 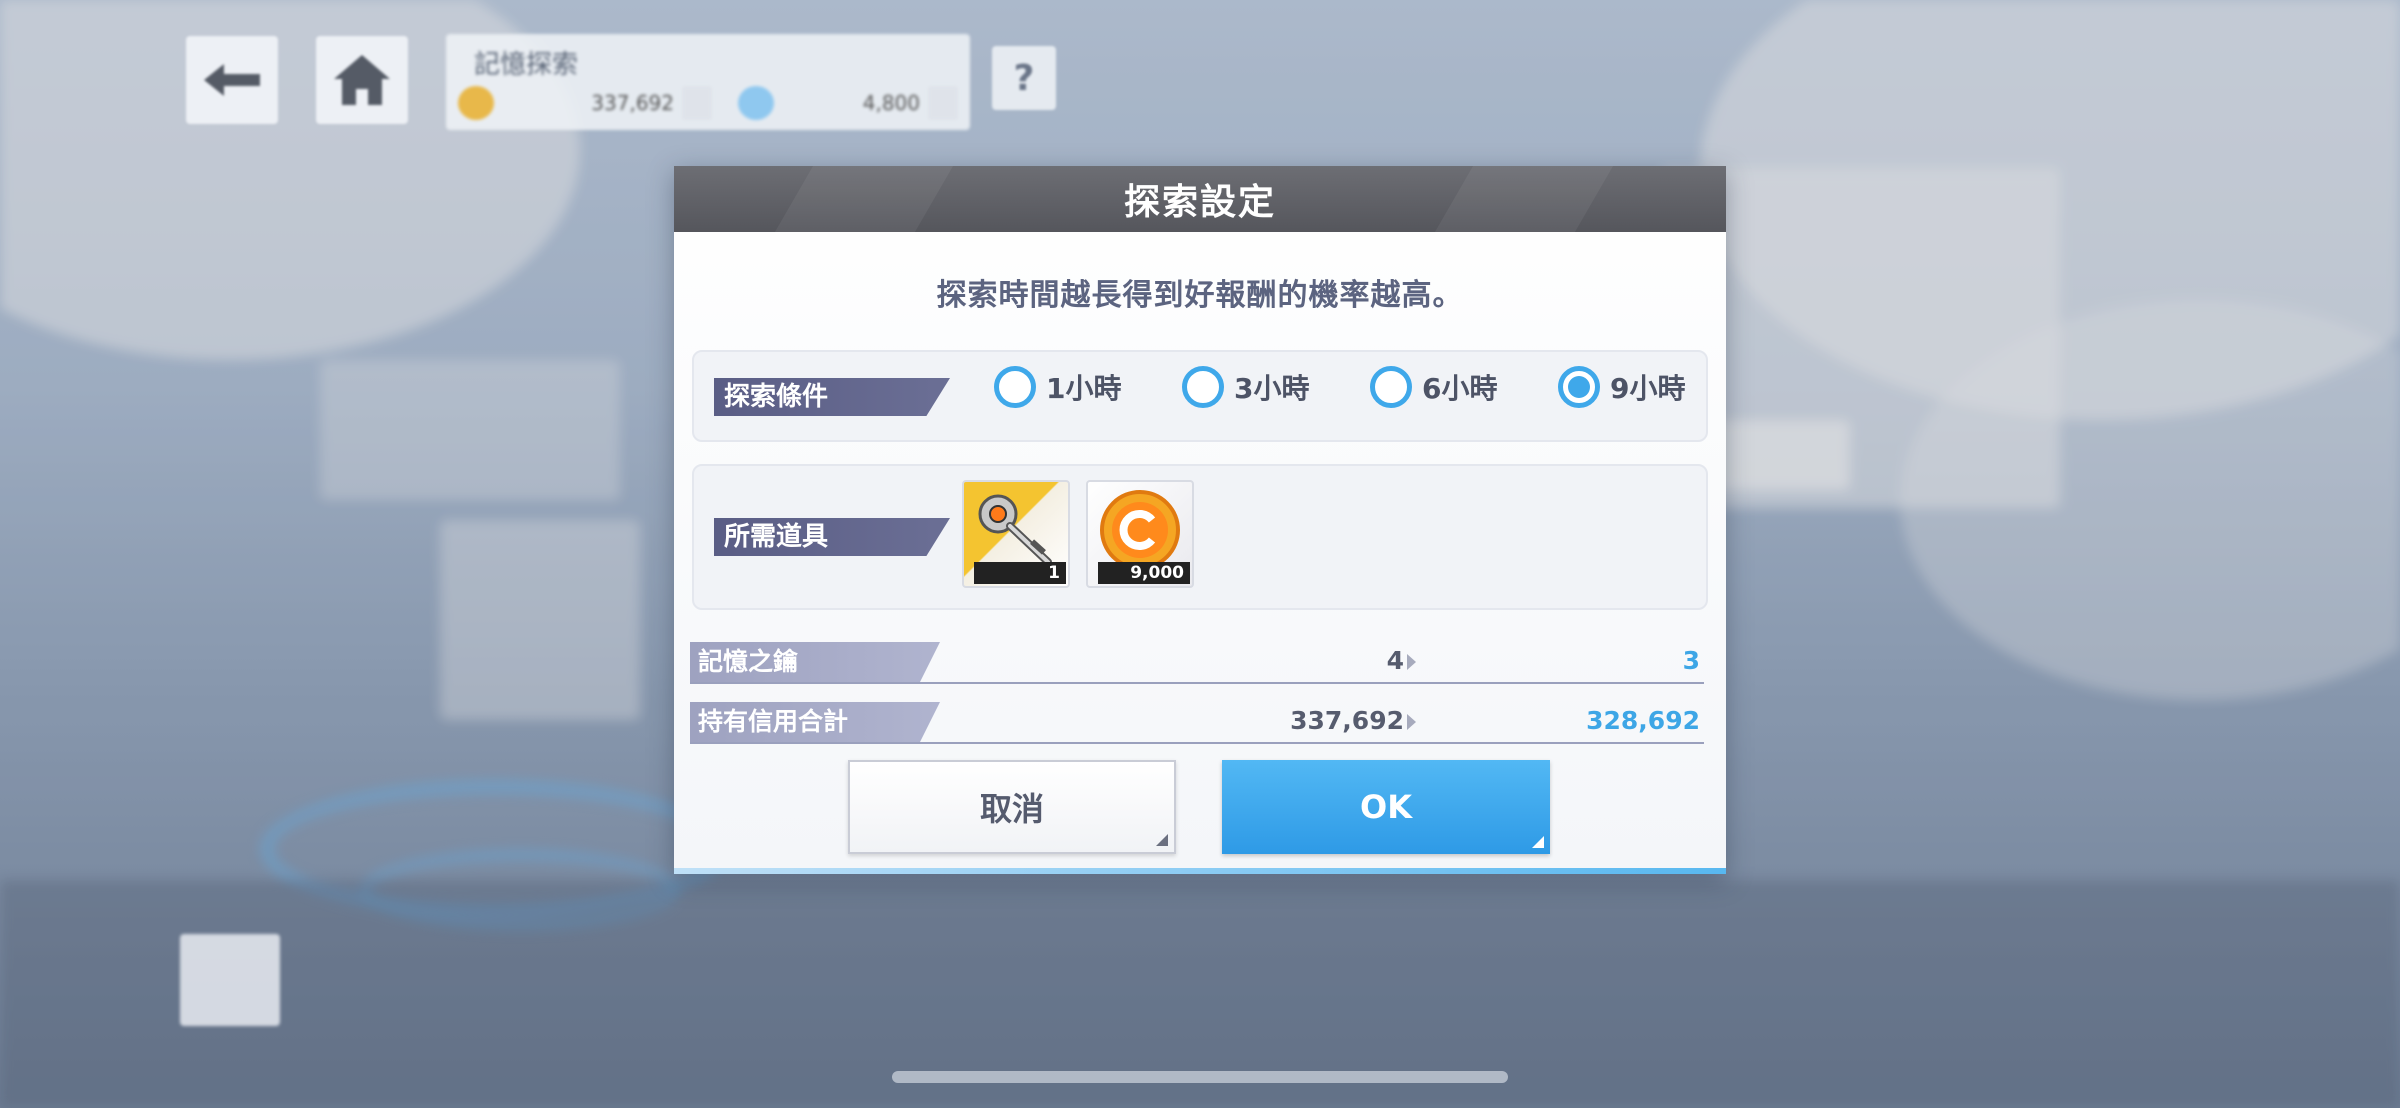 I want to click on home-button, so click(x=362, y=80).